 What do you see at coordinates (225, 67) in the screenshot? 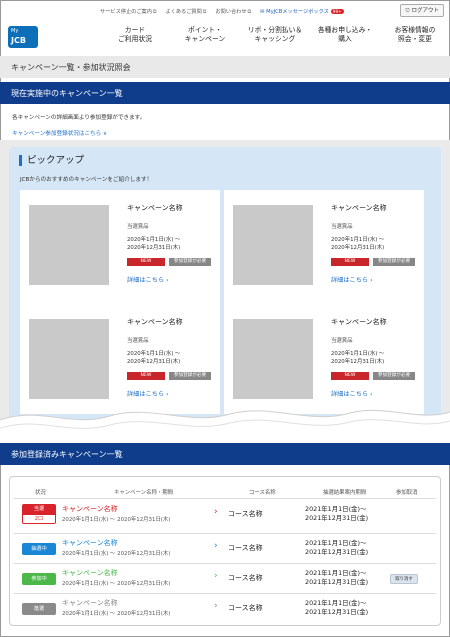
I see `page-title: キャンペーン一覧・参加状況照会` at bounding box center [225, 67].